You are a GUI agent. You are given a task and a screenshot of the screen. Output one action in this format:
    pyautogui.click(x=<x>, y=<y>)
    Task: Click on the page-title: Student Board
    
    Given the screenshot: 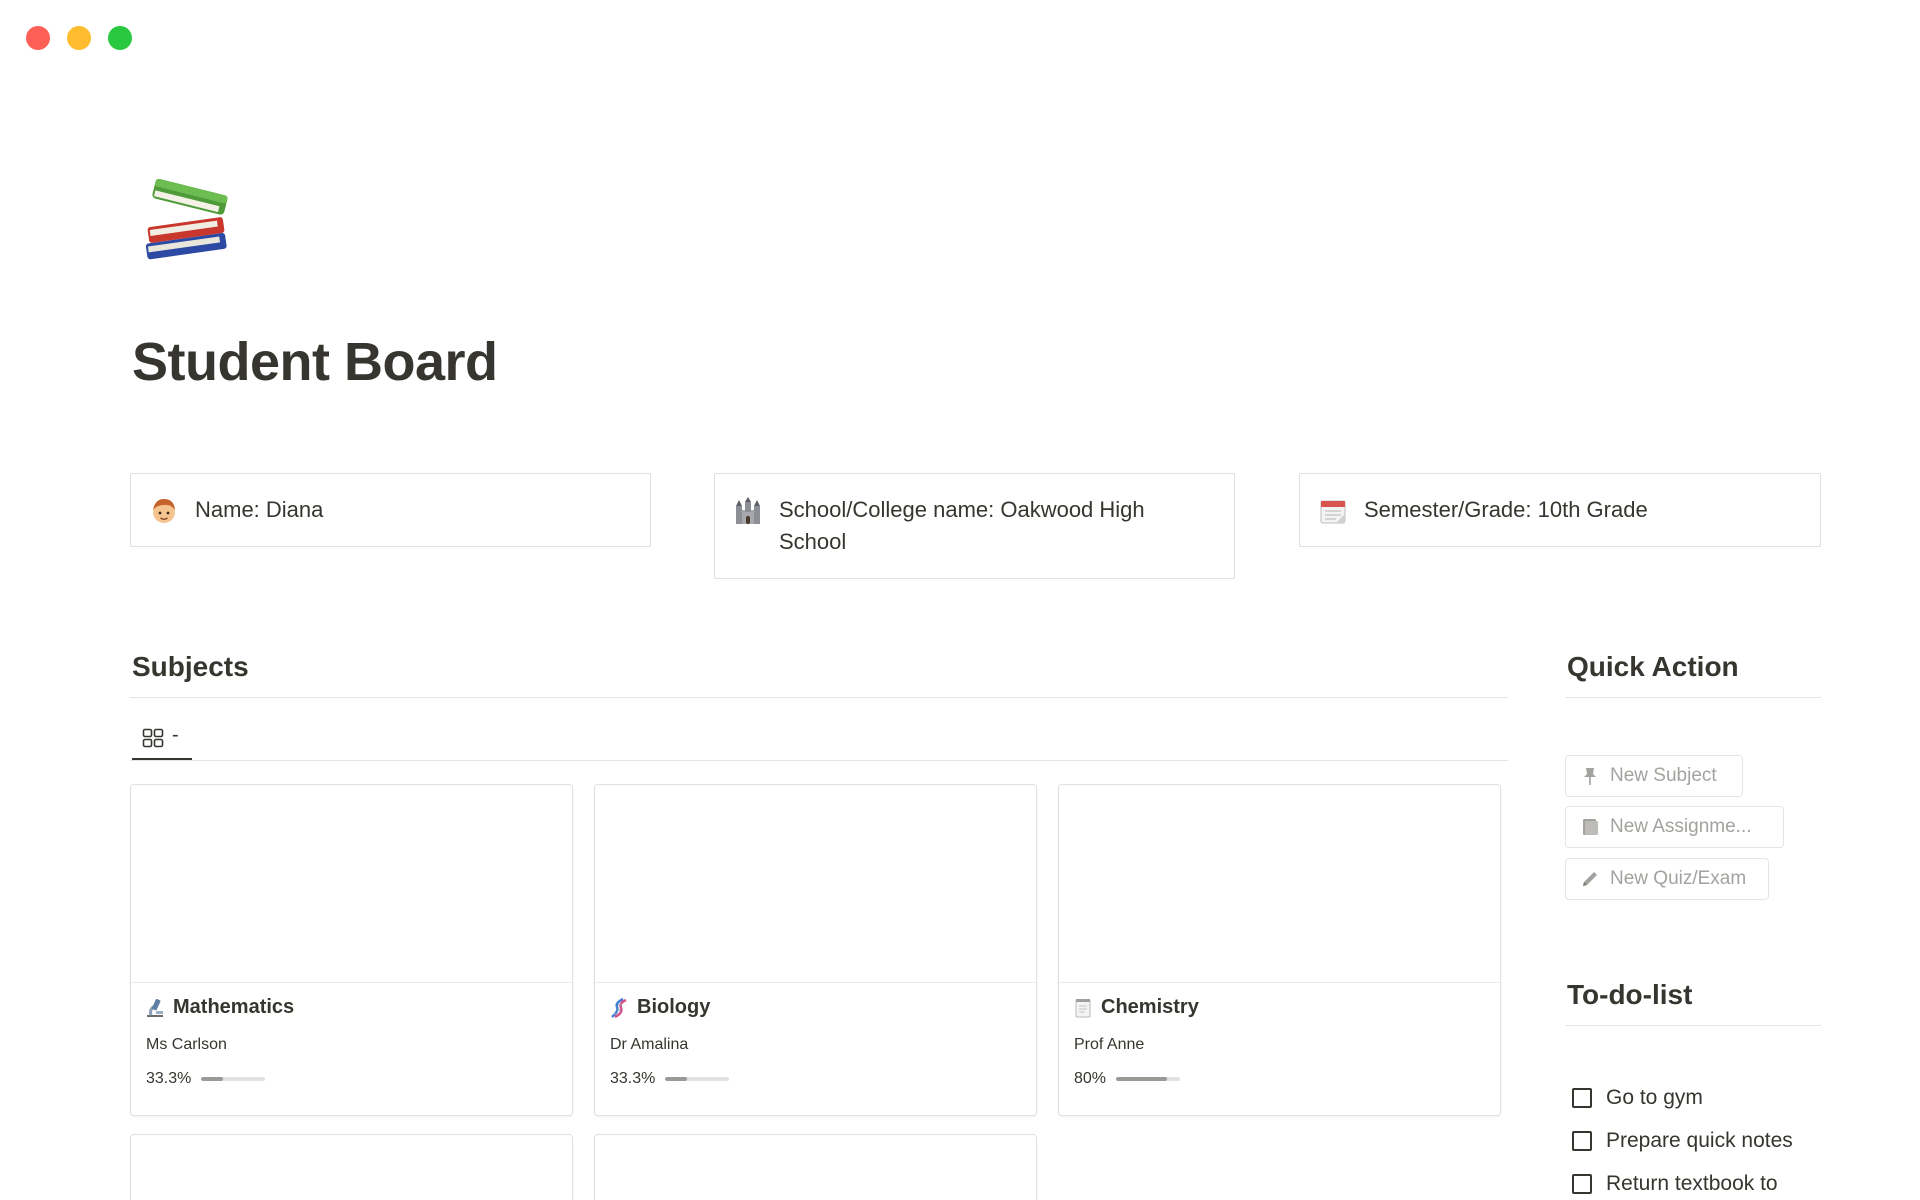 What is the action you would take?
    pyautogui.click(x=315, y=362)
    